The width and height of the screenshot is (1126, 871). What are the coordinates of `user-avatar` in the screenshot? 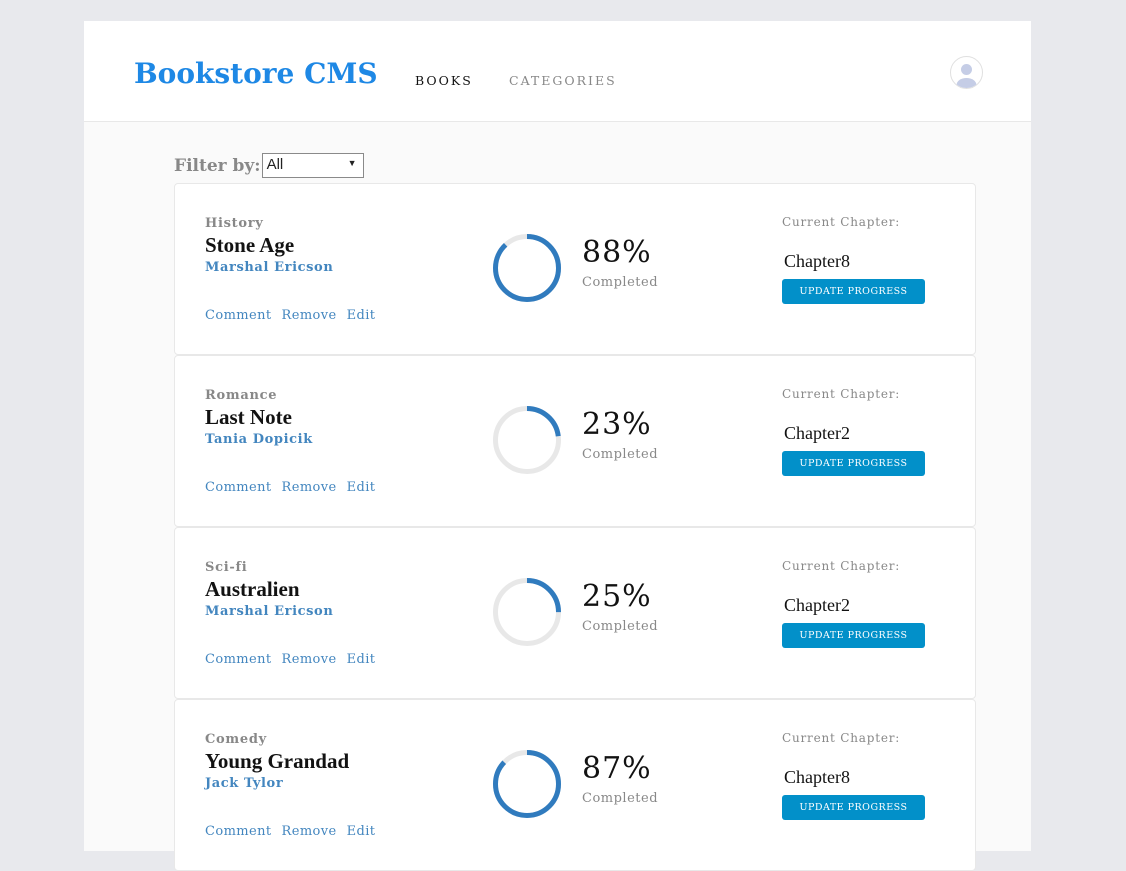 It's located at (966, 72).